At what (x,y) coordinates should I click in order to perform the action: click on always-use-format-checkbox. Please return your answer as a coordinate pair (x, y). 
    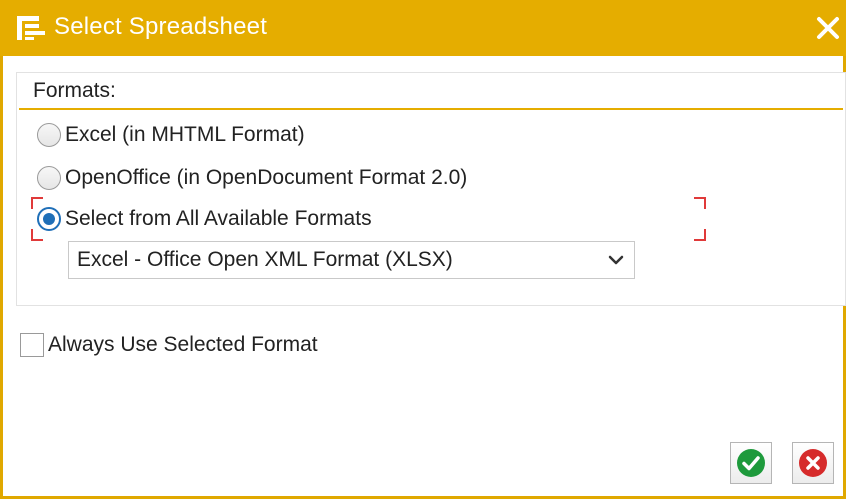
    Looking at the image, I should click on (32, 345).